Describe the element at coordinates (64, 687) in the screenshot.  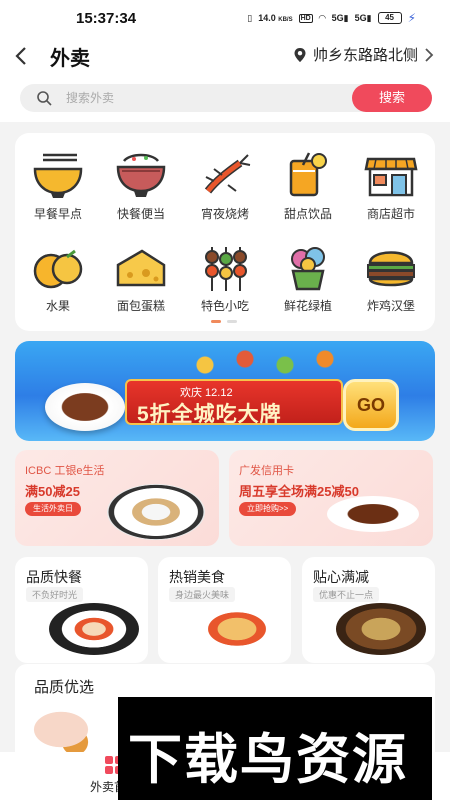
I see `section-title: 品质优选` at that location.